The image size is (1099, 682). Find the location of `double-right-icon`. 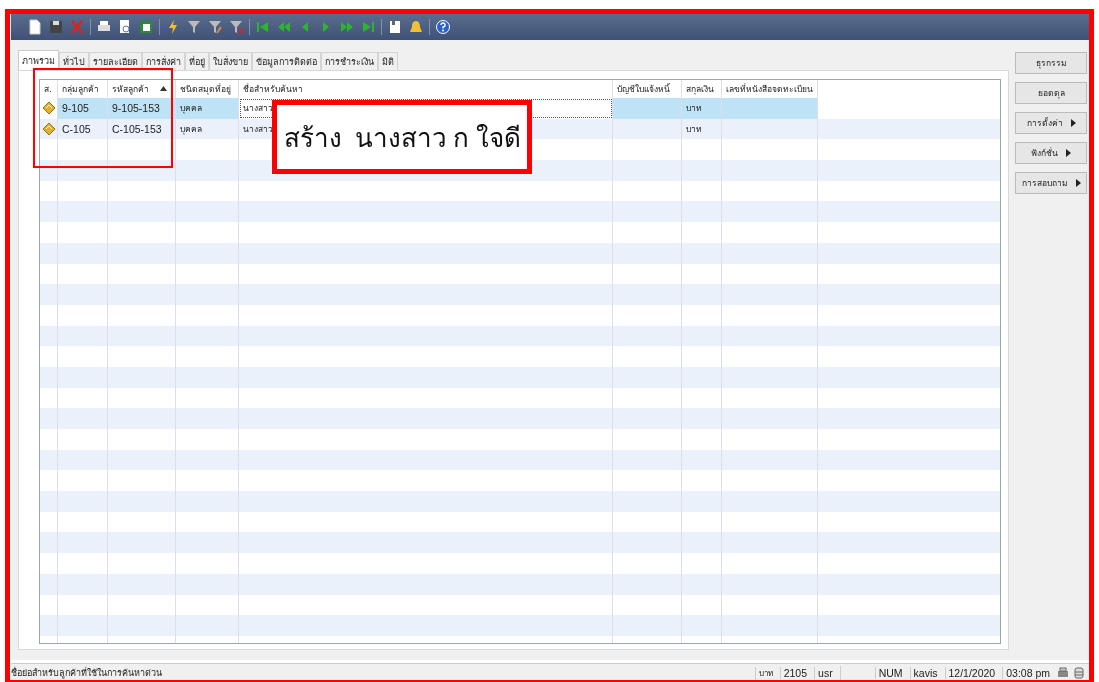

double-right-icon is located at coordinates (347, 27).